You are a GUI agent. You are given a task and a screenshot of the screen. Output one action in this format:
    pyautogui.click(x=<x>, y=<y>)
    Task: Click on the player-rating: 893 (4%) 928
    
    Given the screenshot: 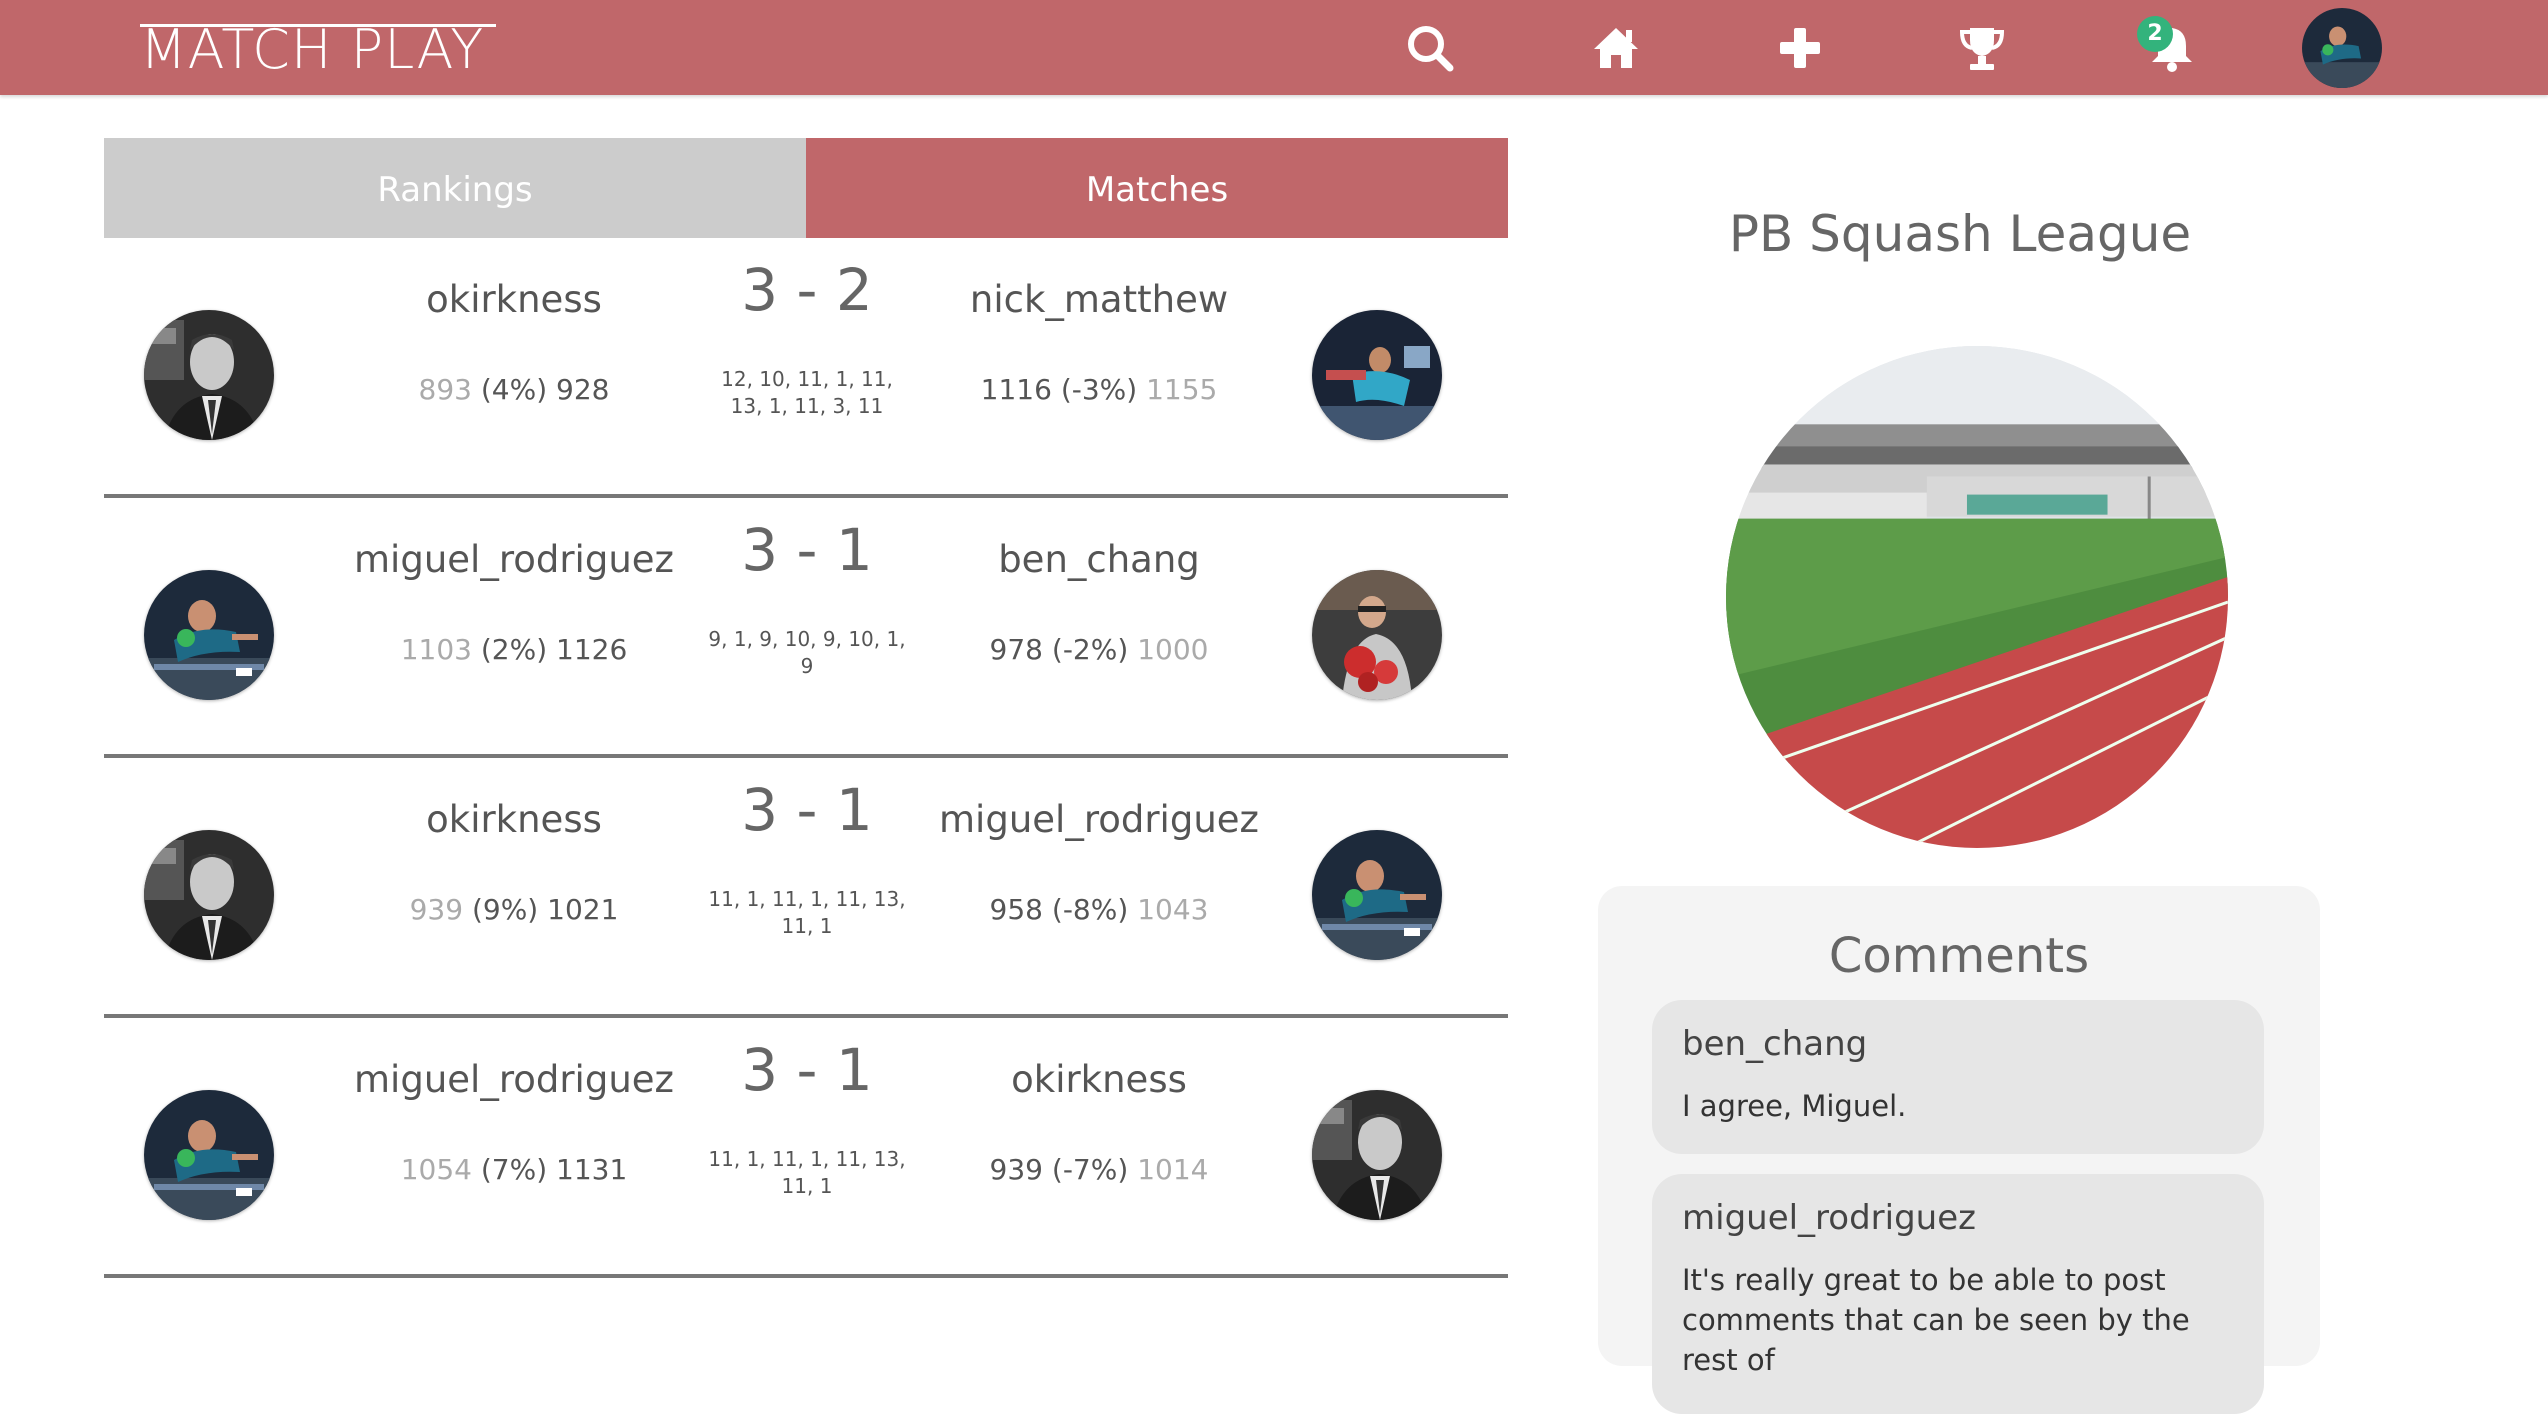 What is the action you would take?
    pyautogui.click(x=514, y=389)
    